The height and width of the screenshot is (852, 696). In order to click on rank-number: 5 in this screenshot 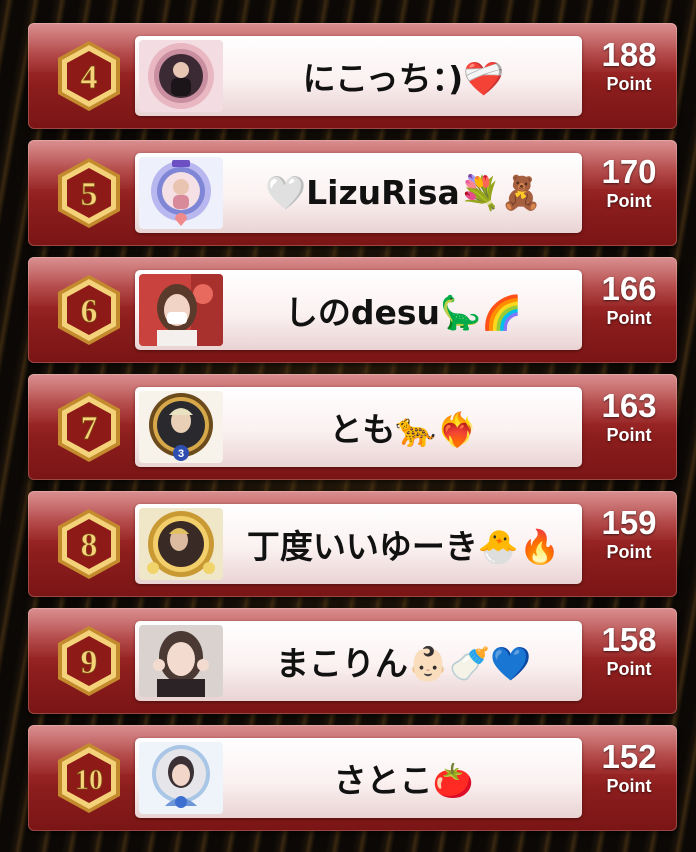, I will do `click(89, 194)`.